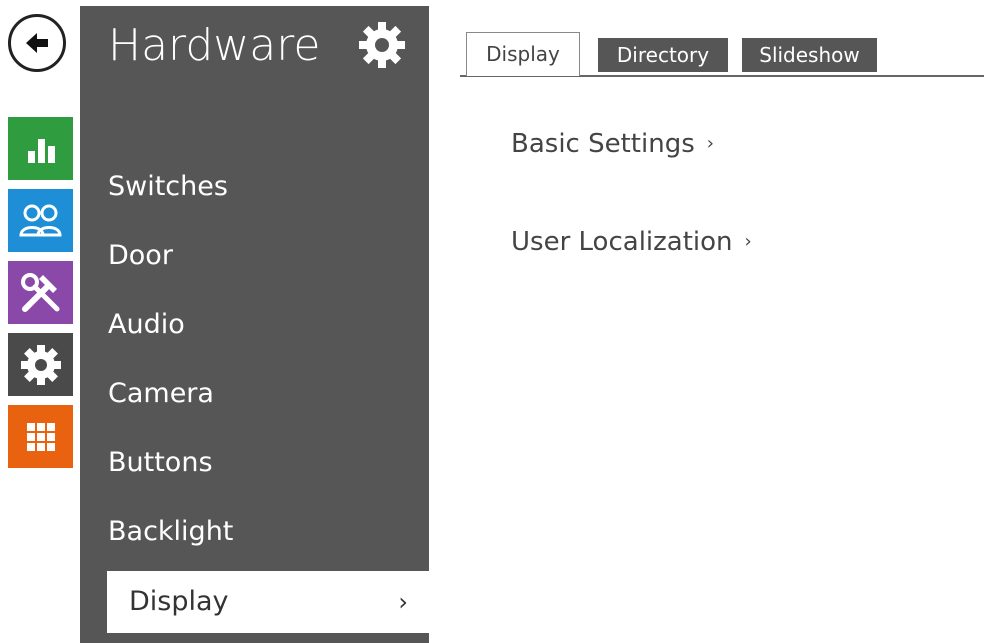 This screenshot has width=984, height=643. I want to click on back-arrow-icon, so click(37, 43).